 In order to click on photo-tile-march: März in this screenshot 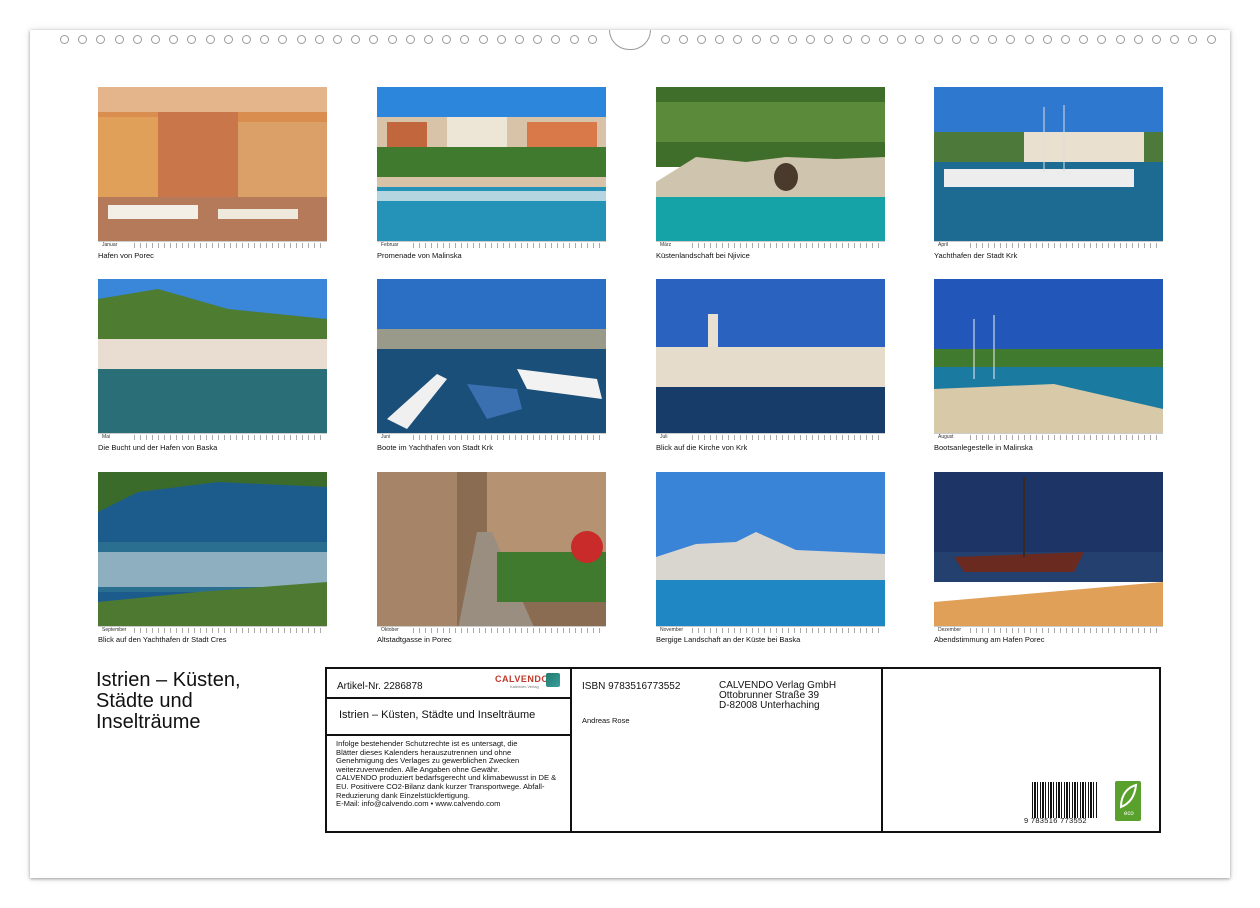, I will do `click(770, 168)`.